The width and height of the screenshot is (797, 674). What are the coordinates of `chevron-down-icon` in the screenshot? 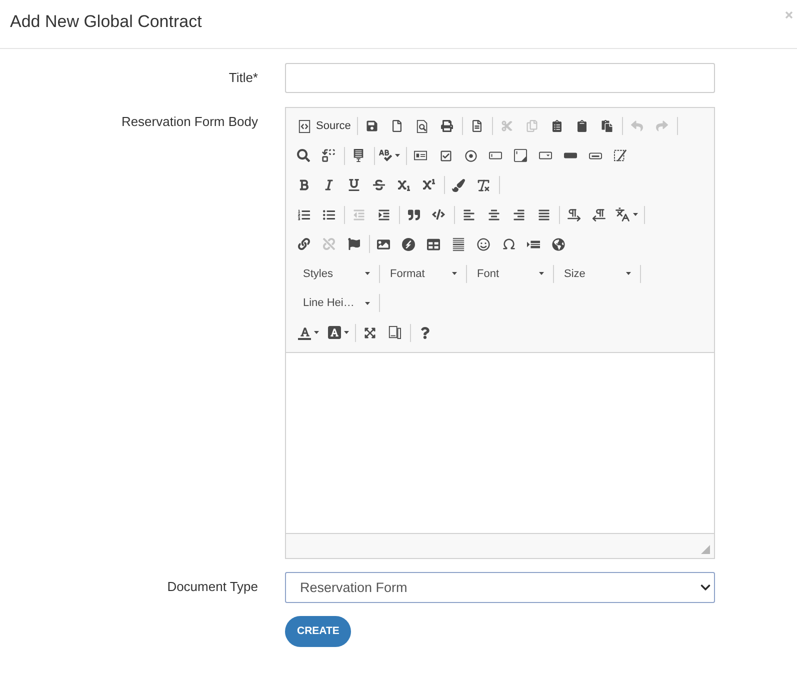 It's located at (705, 587).